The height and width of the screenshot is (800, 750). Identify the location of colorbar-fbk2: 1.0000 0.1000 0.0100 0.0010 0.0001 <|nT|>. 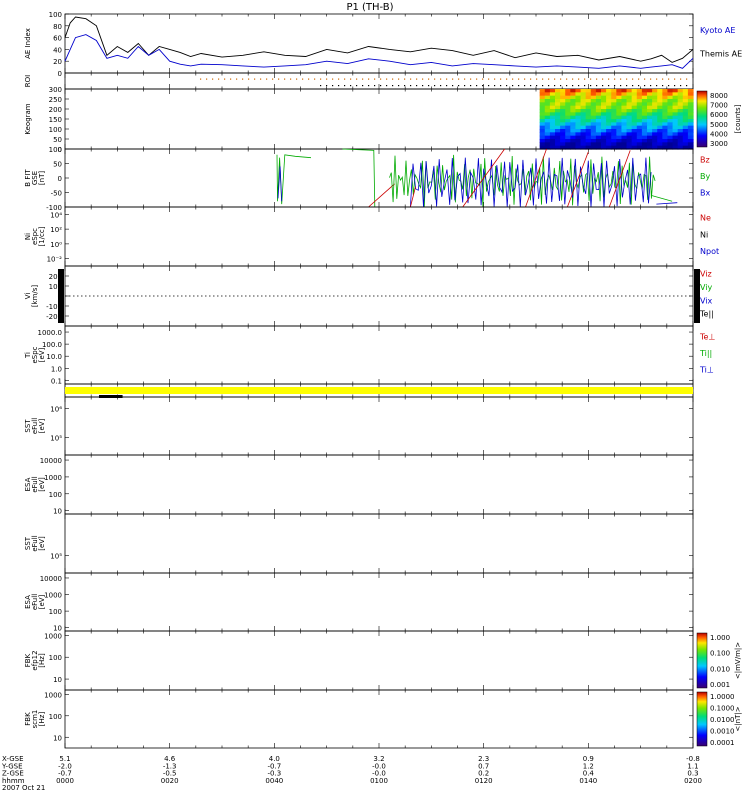
(719, 719).